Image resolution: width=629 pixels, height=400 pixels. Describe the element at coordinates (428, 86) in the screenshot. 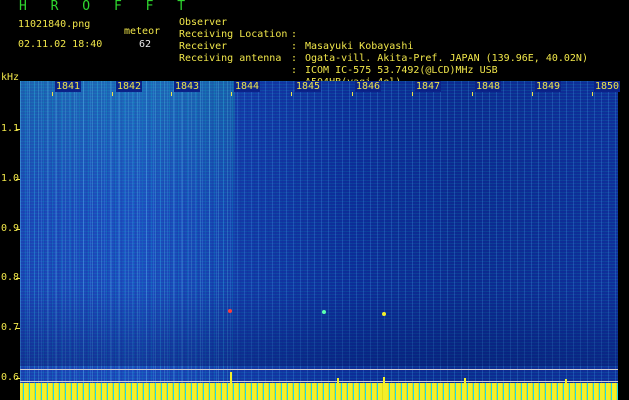

I see `time-label: 1847` at that location.